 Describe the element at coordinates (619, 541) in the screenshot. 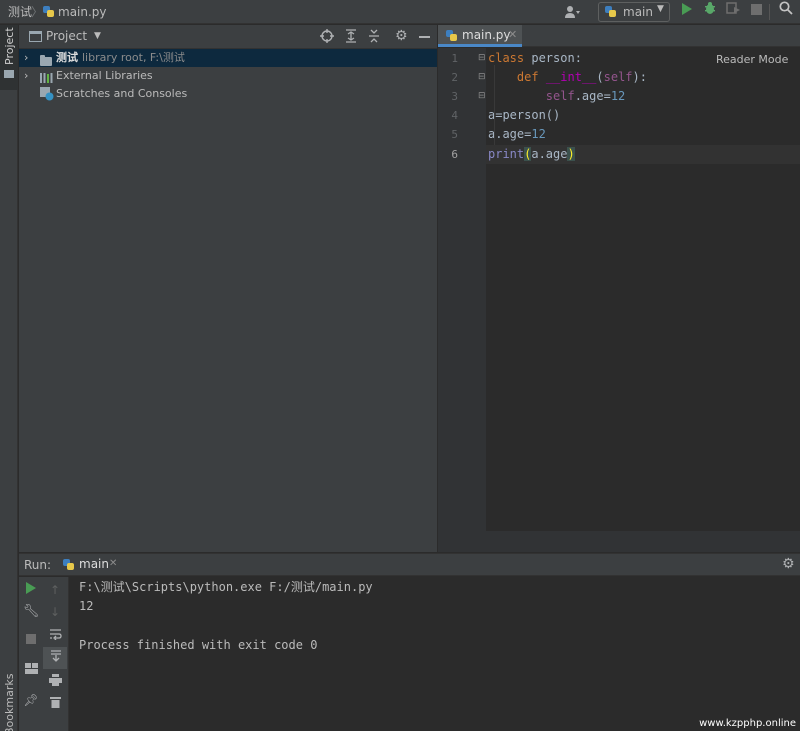

I see `editor-bottom-area` at that location.